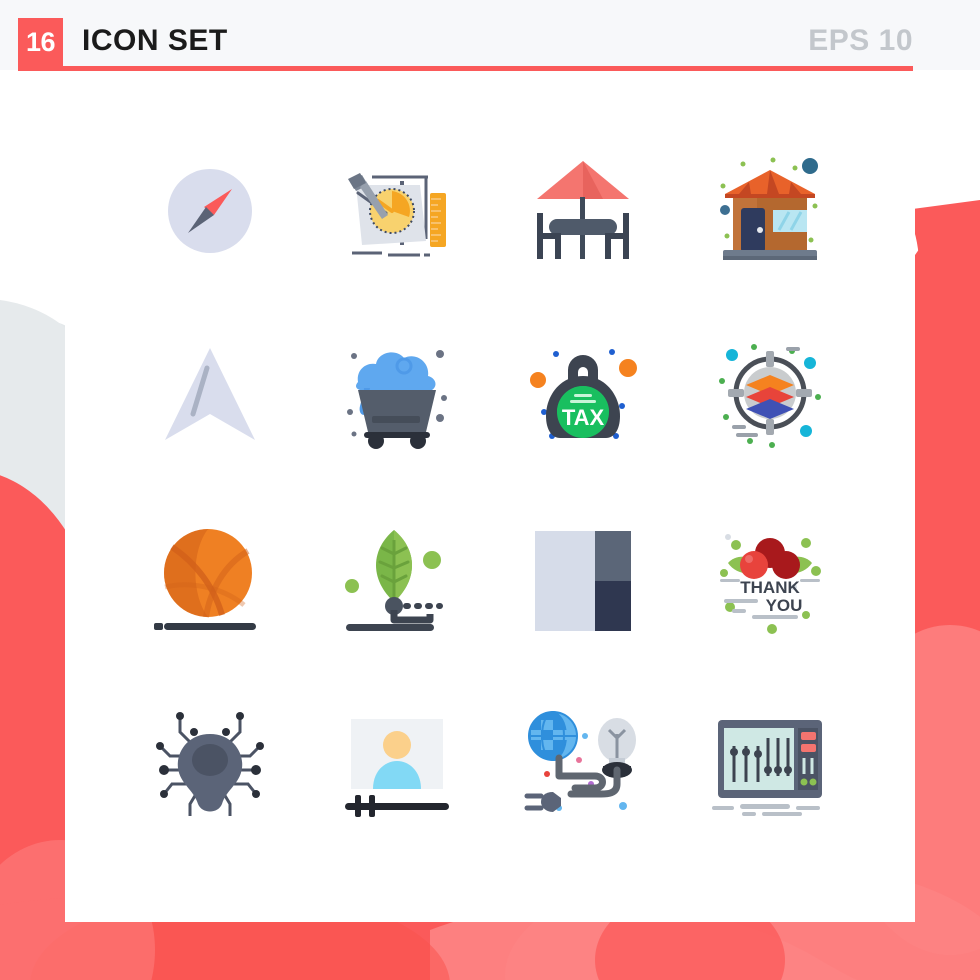  I want to click on thank-you-card-icon: THANK YOU, so click(770, 583).